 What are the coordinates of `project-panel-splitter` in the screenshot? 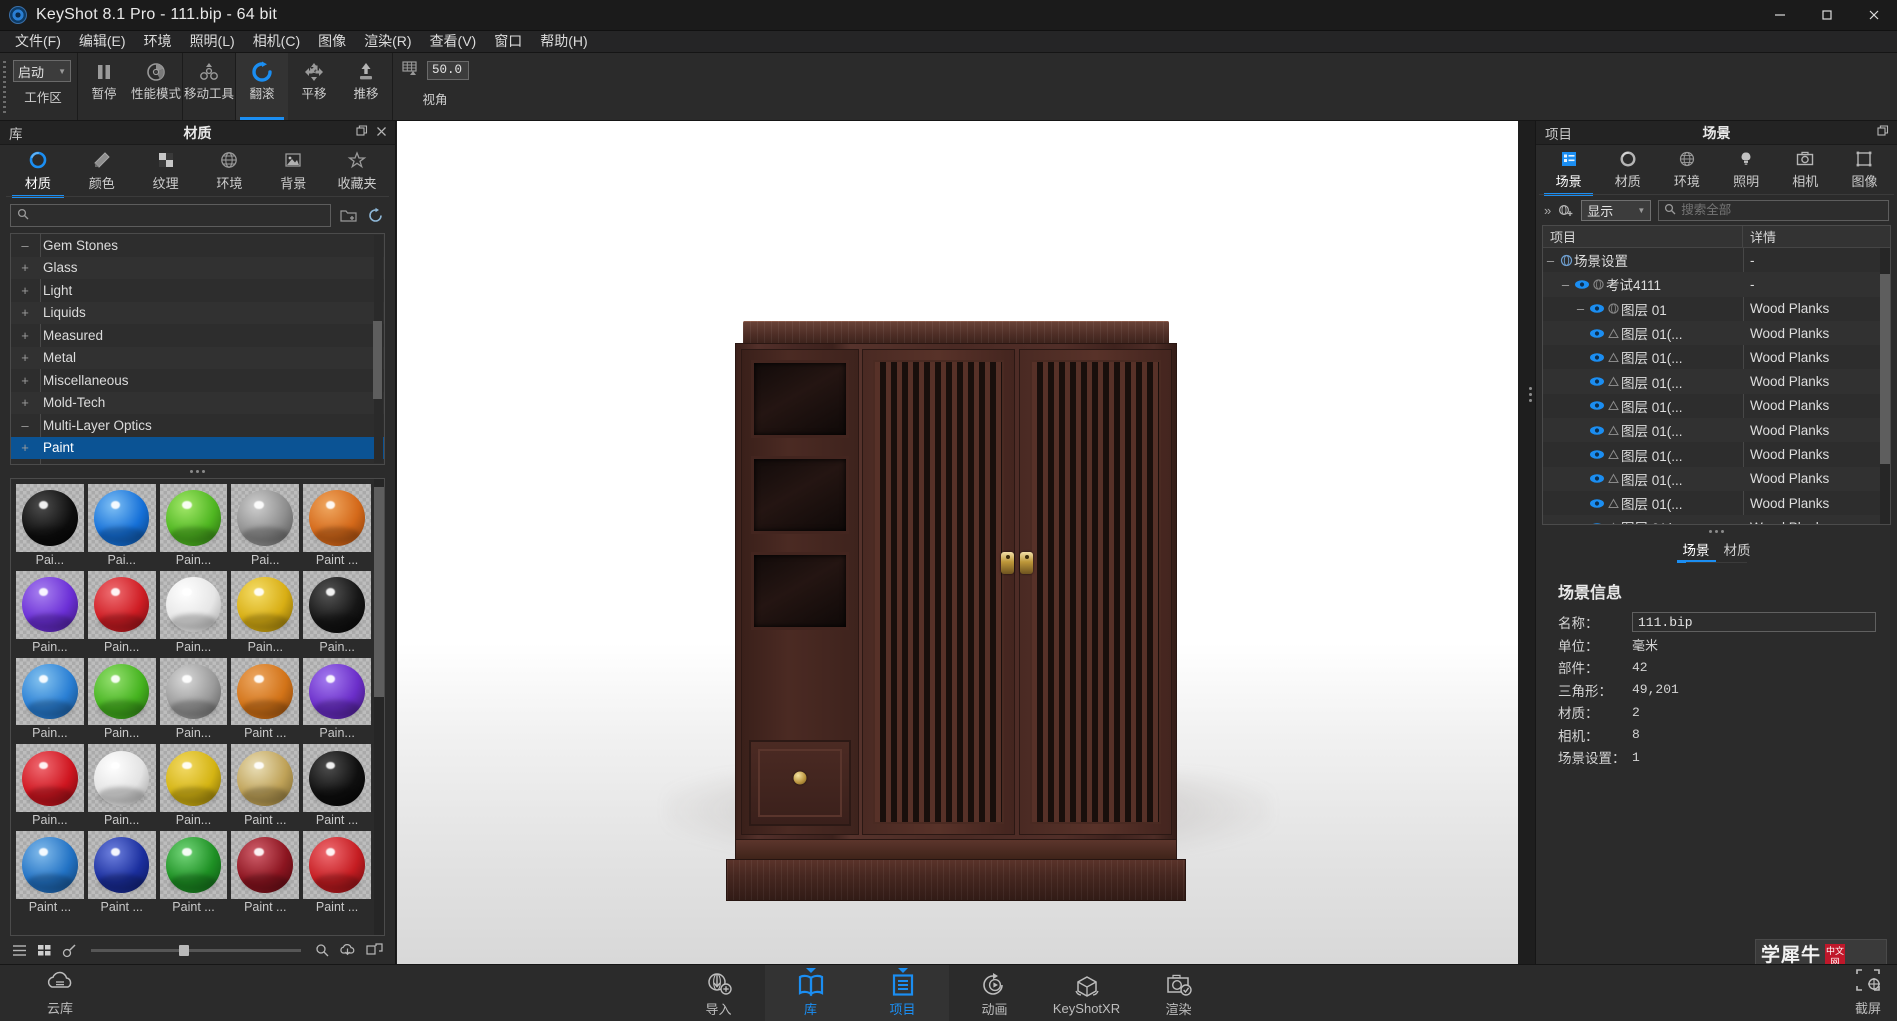 It's located at (1716, 531).